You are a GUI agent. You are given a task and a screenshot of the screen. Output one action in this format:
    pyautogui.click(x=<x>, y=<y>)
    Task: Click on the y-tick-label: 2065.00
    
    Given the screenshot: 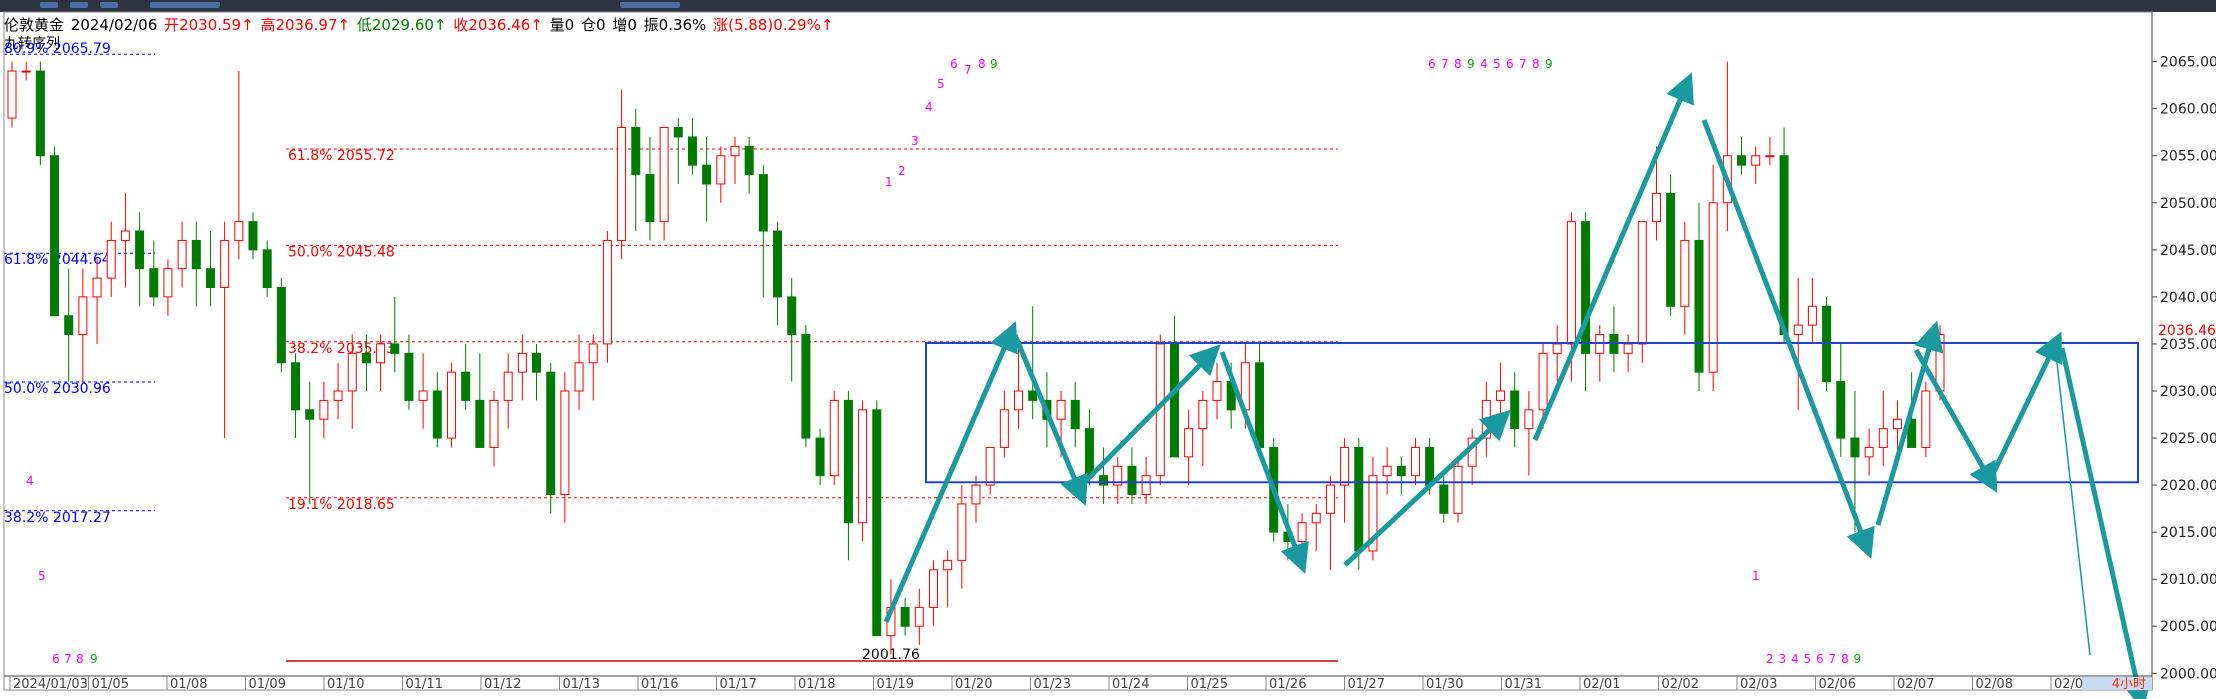 What is the action you would take?
    pyautogui.click(x=2188, y=63)
    